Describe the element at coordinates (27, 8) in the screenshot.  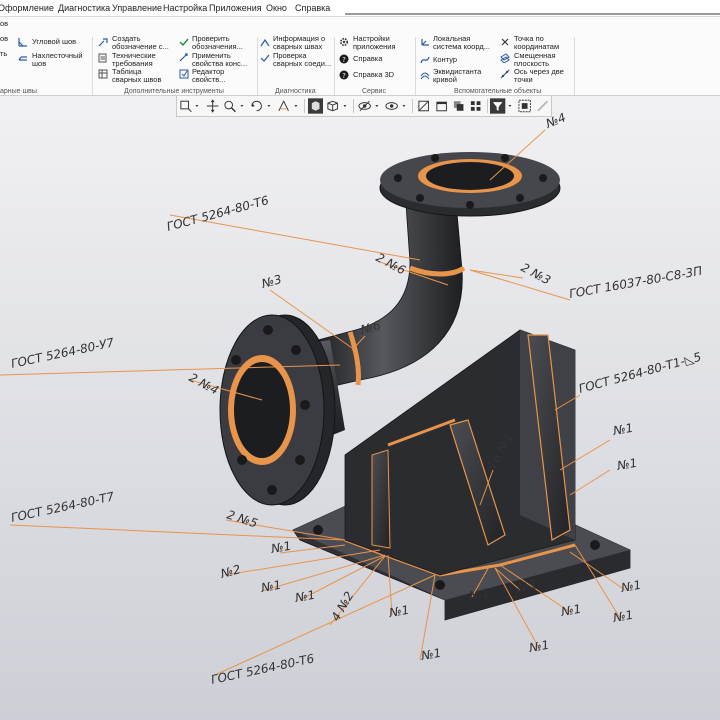
I see `menu-item-oformlenie: Оформление` at that location.